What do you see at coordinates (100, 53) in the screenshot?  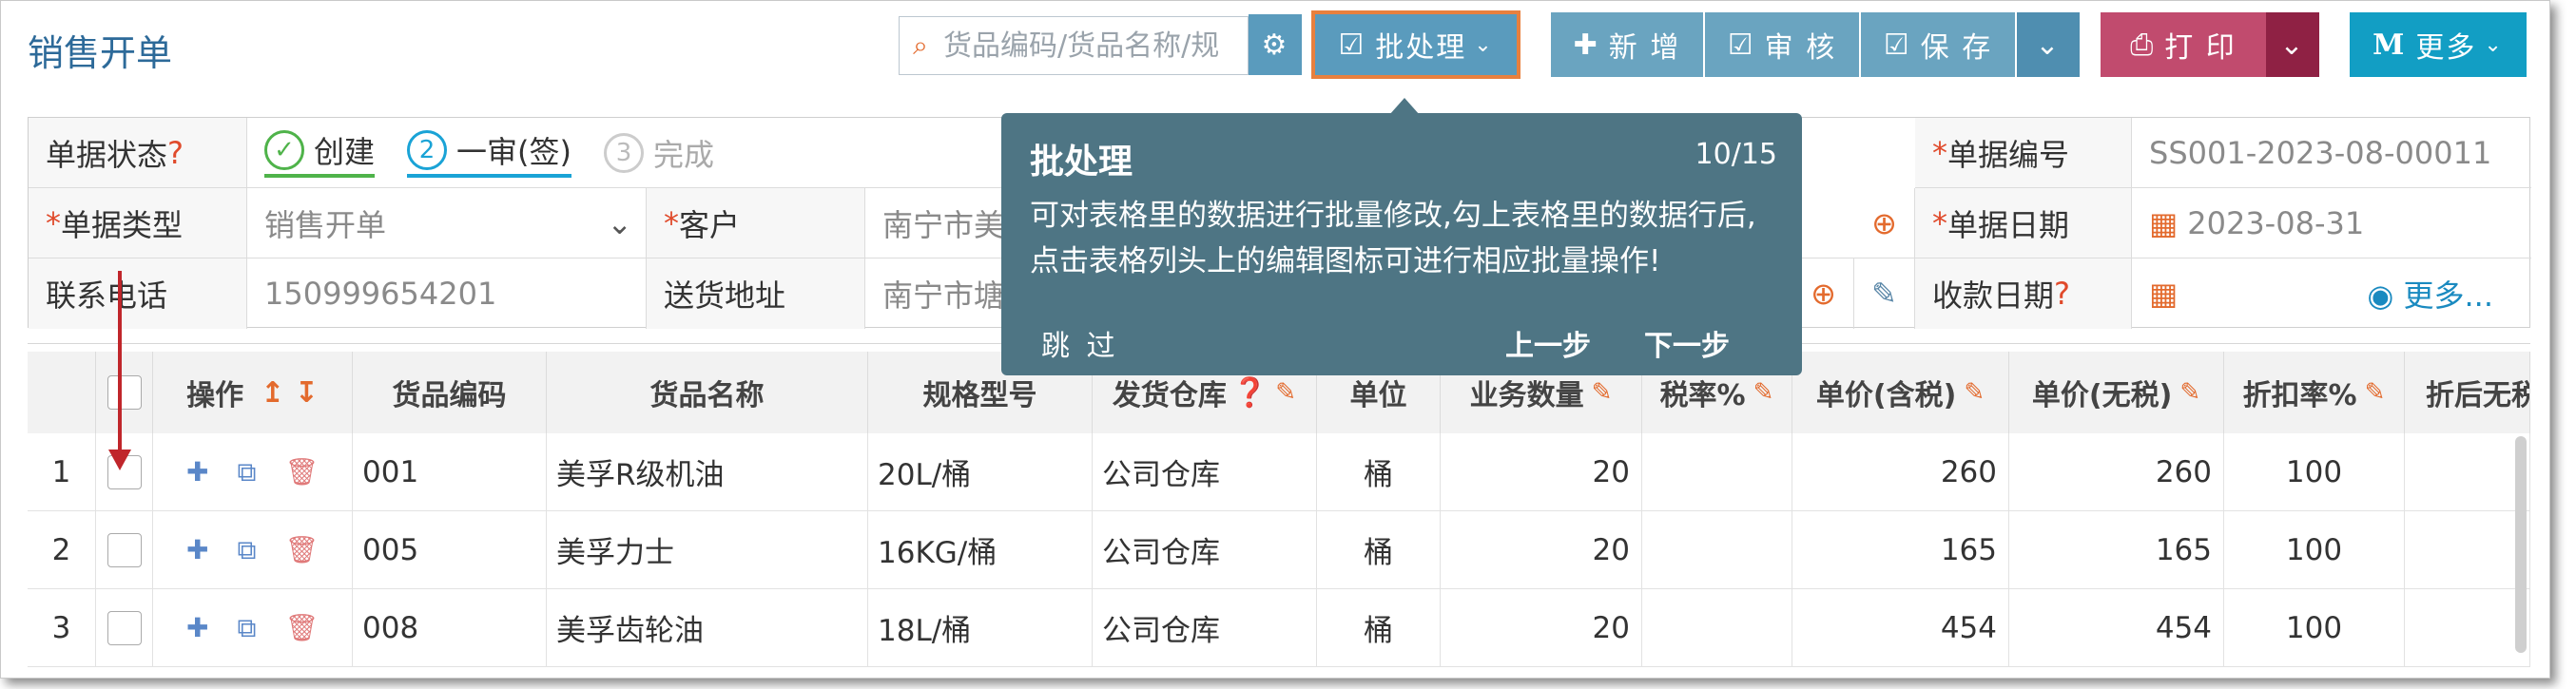 I see `page-title: 销售开单` at bounding box center [100, 53].